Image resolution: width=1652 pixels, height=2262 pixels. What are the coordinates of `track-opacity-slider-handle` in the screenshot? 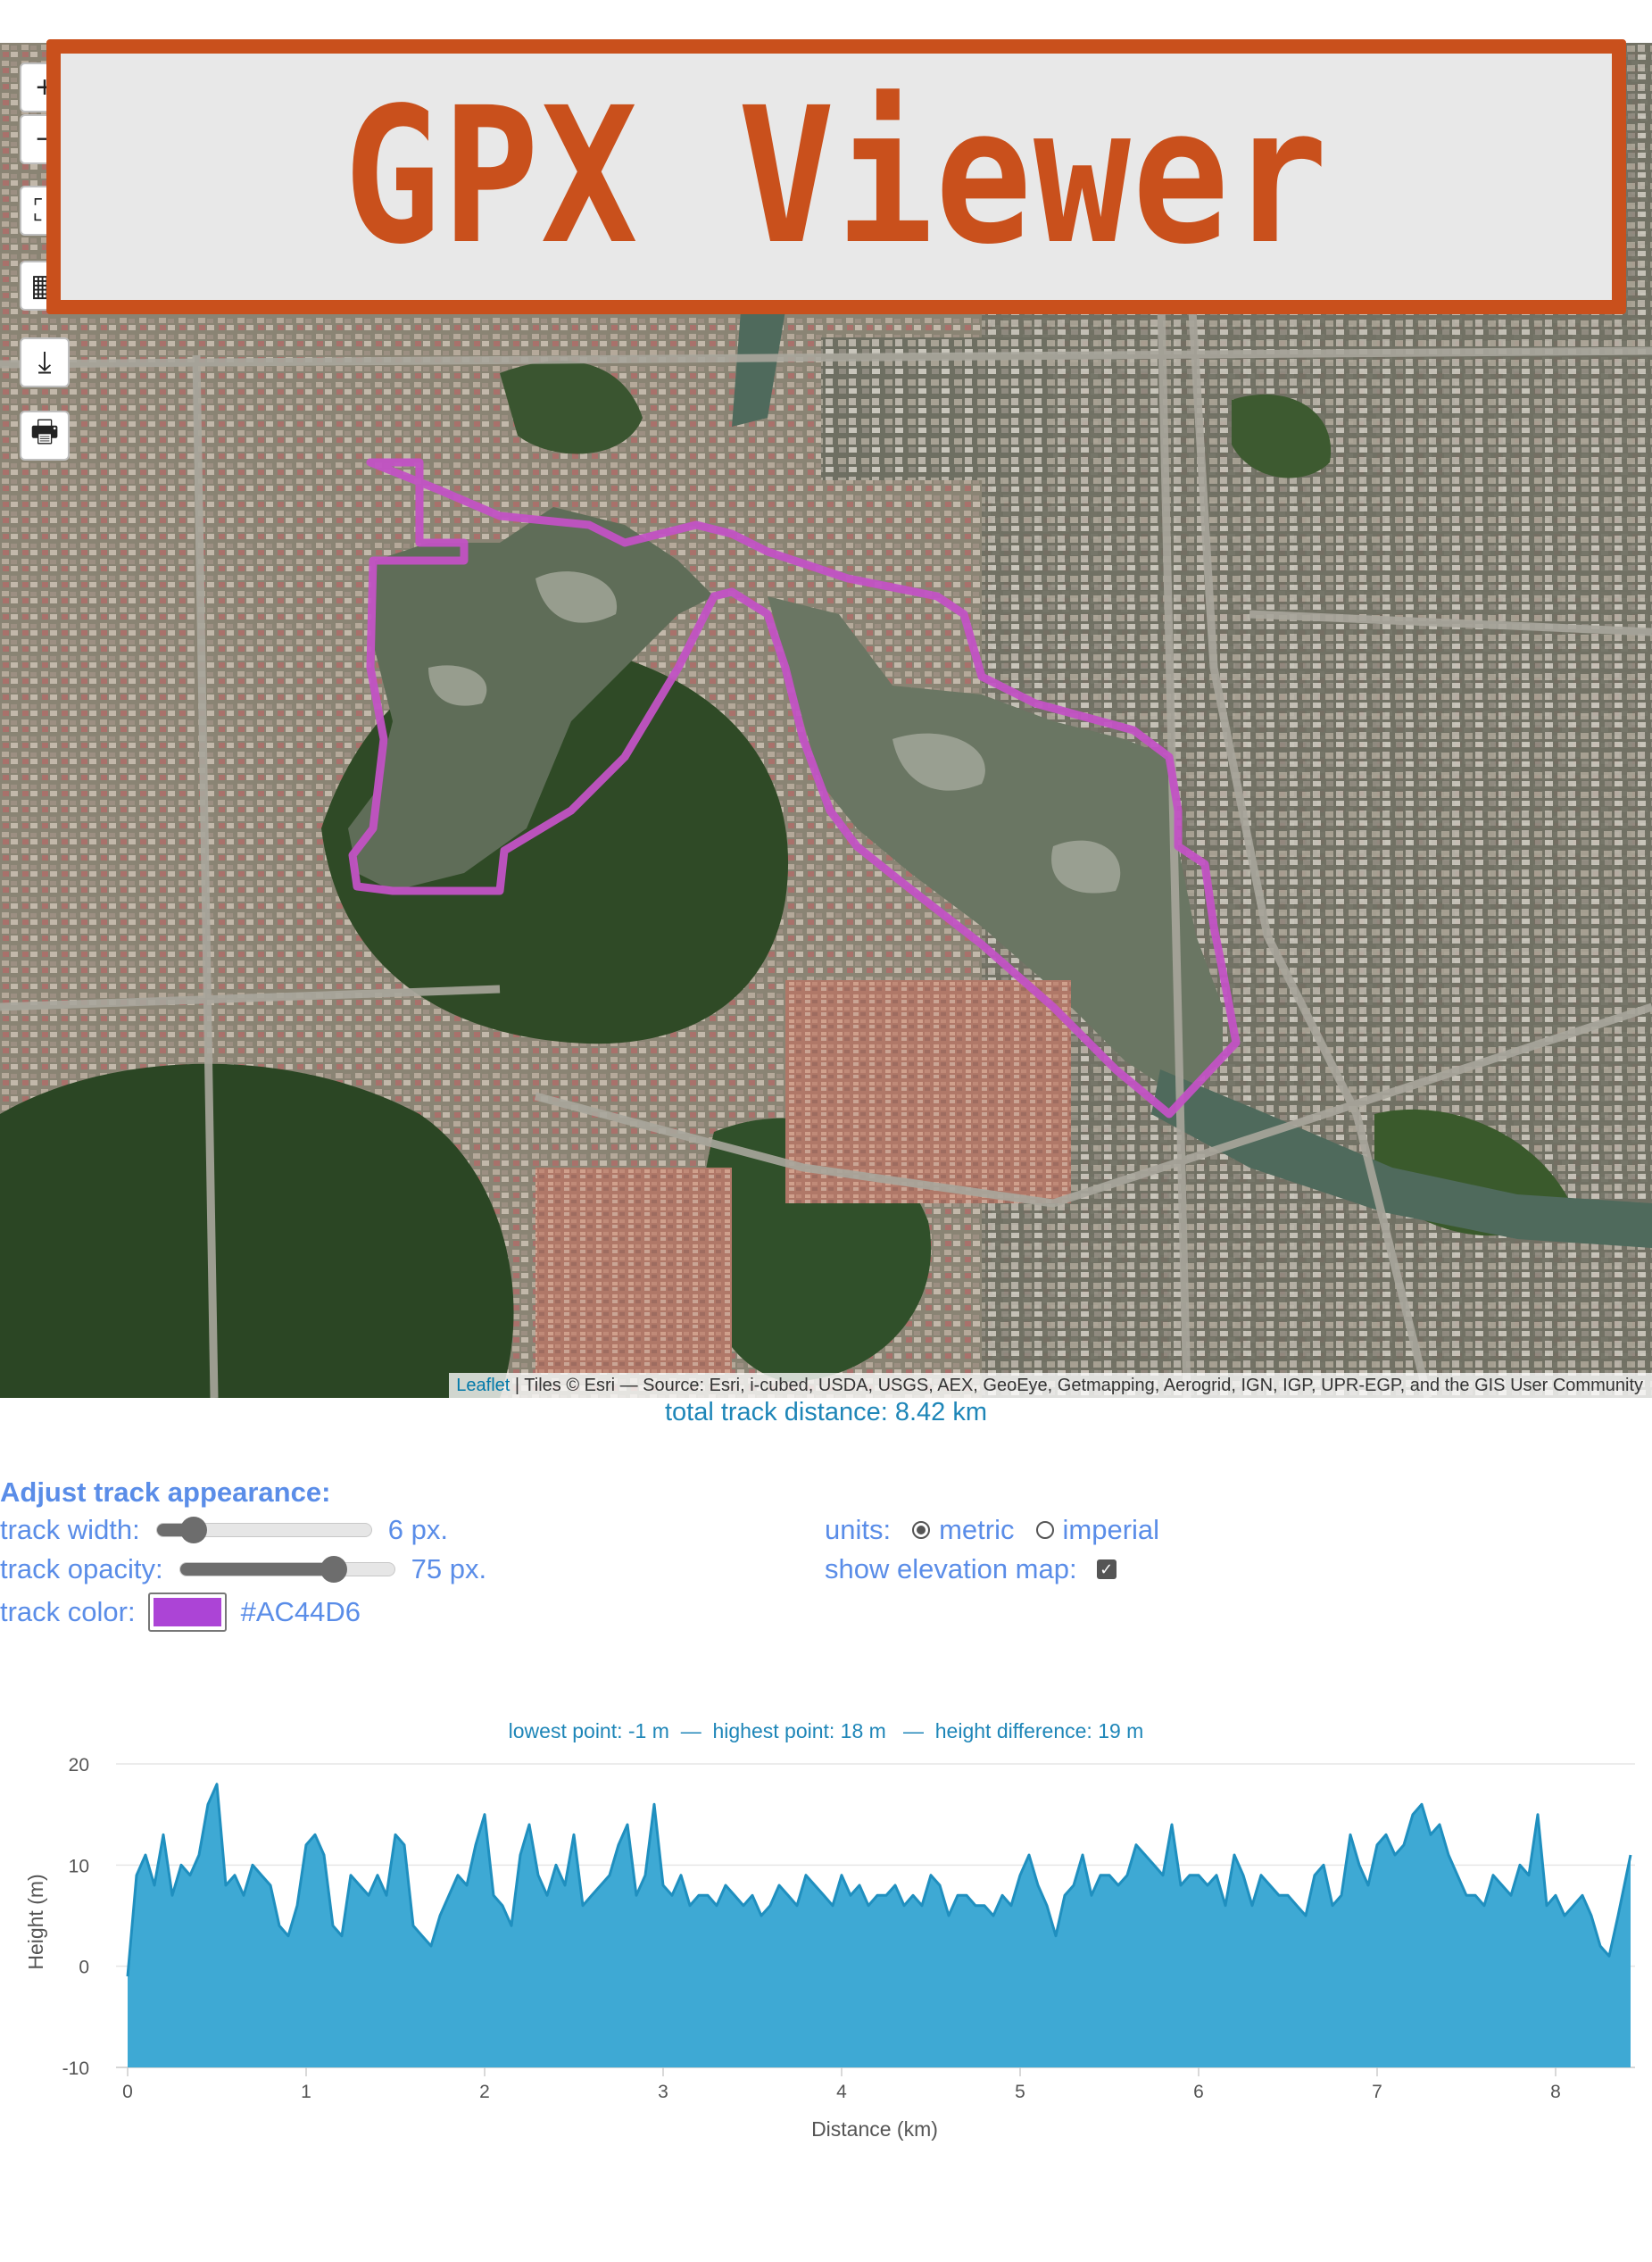 It's located at (334, 1569).